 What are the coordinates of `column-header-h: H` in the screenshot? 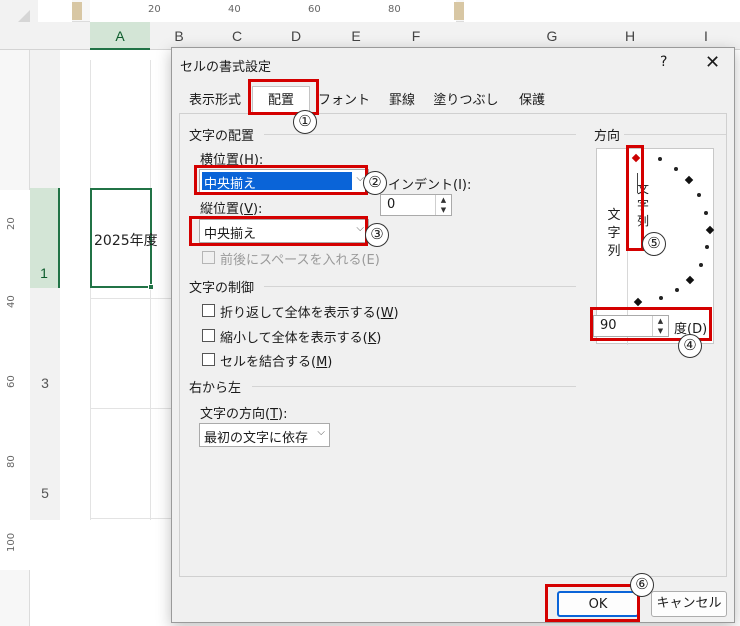 It's located at (630, 36).